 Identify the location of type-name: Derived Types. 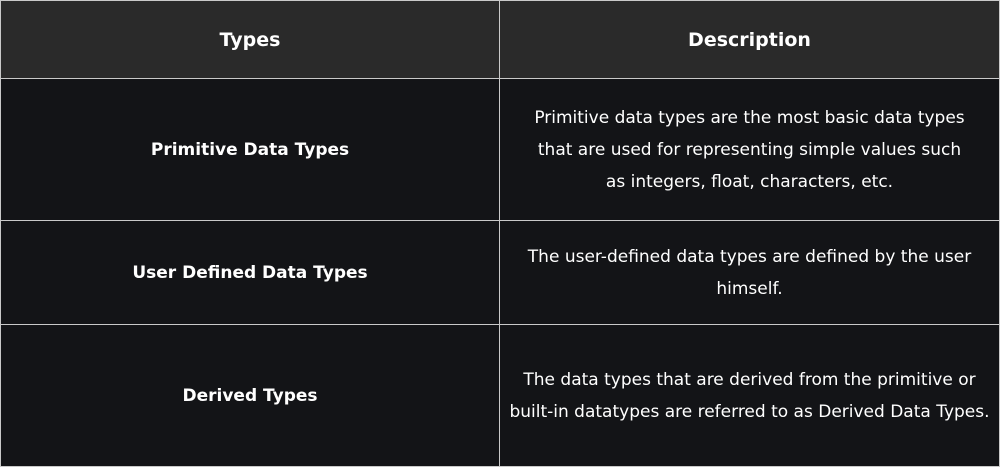
(250, 395).